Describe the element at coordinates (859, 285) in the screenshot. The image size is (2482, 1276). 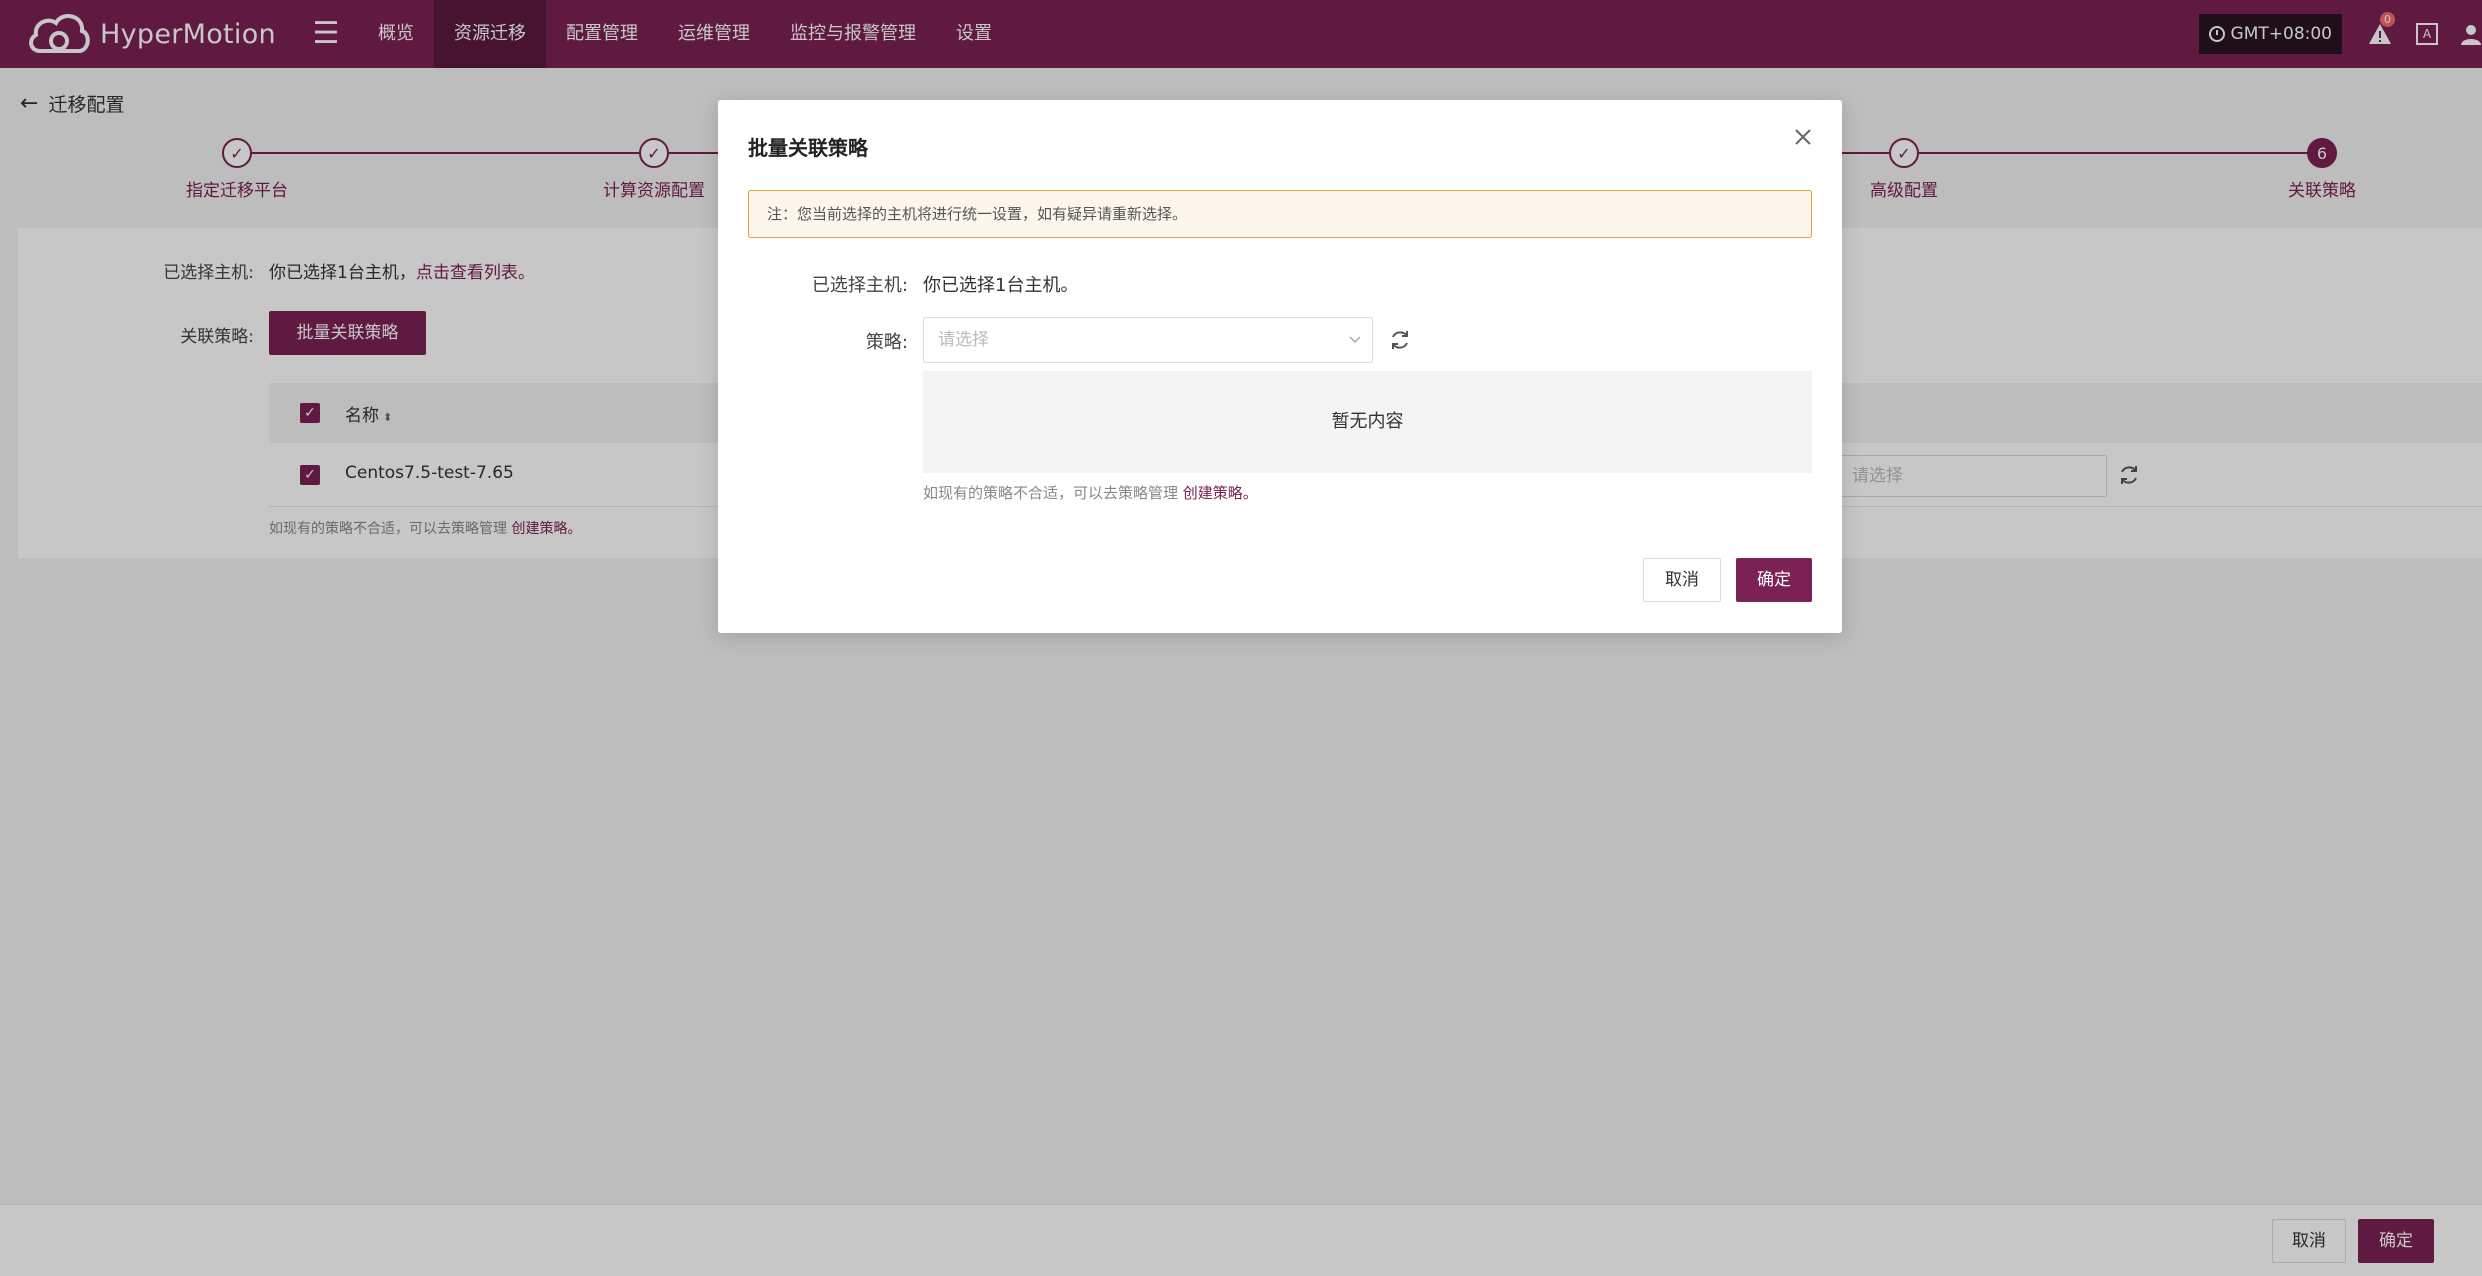
I see `dialog-selected-hosts-label: 已选择主机:` at that location.